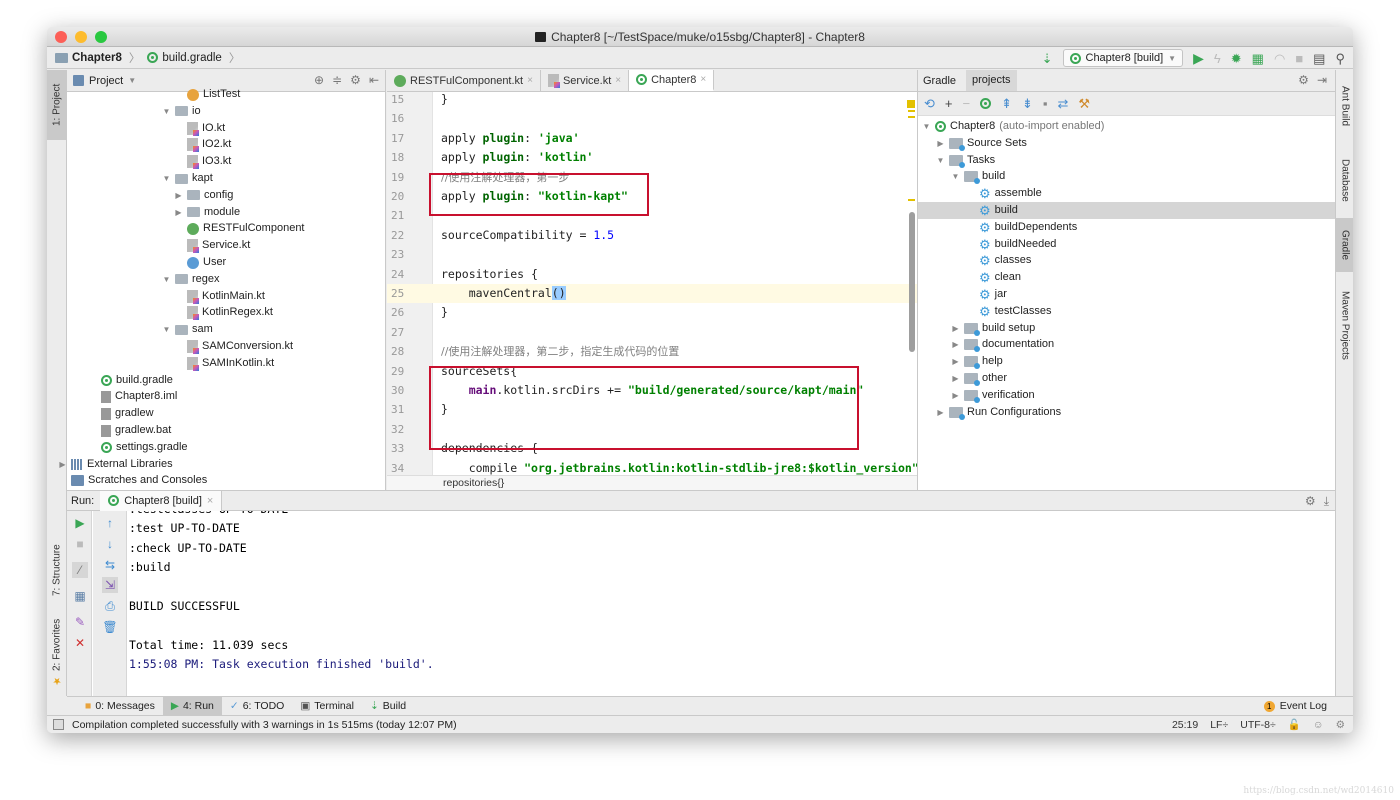  I want to click on tree-item: gradlew.bat, so click(136, 430).